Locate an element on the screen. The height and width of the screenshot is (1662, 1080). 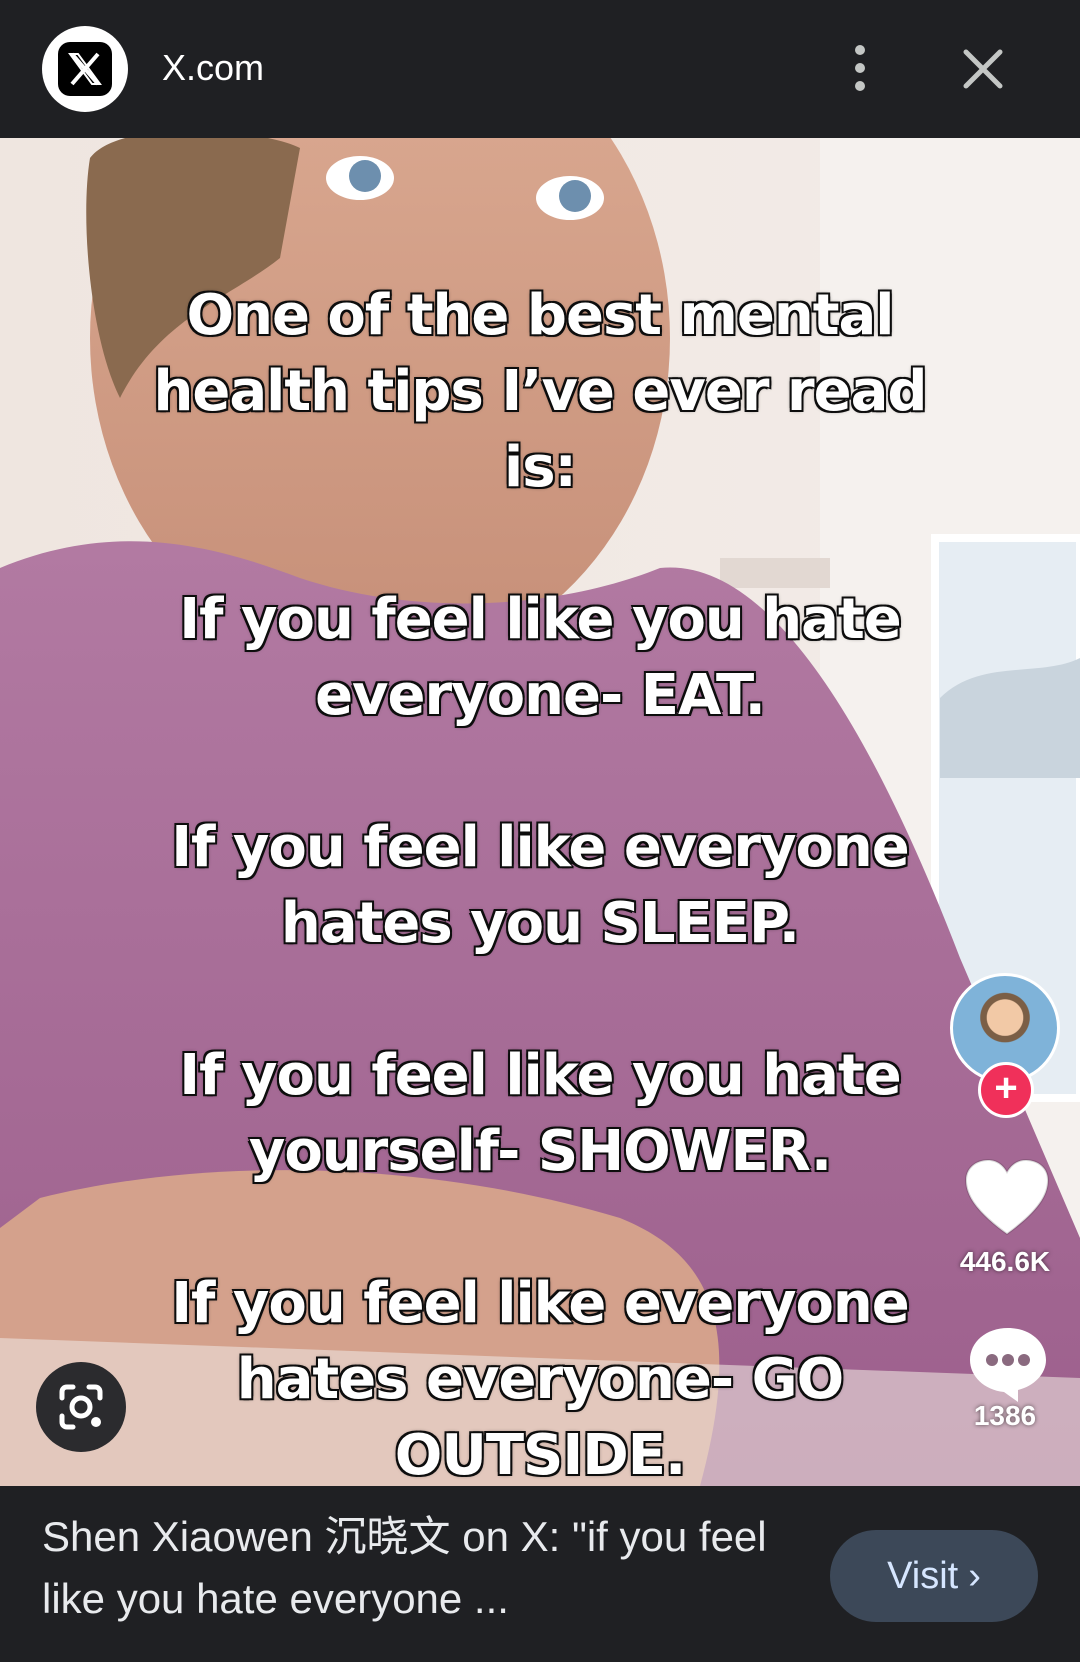
close-icon is located at coordinates (983, 69).